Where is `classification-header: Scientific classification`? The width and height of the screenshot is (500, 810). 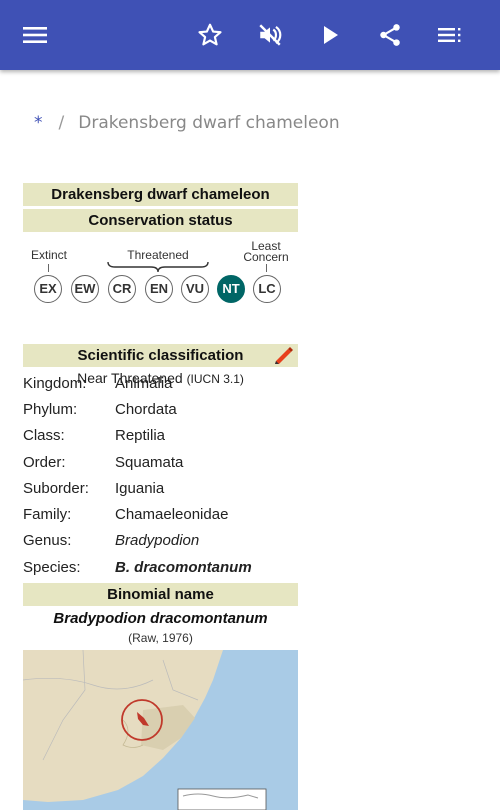
classification-header: Scientific classification is located at coordinates (160, 355).